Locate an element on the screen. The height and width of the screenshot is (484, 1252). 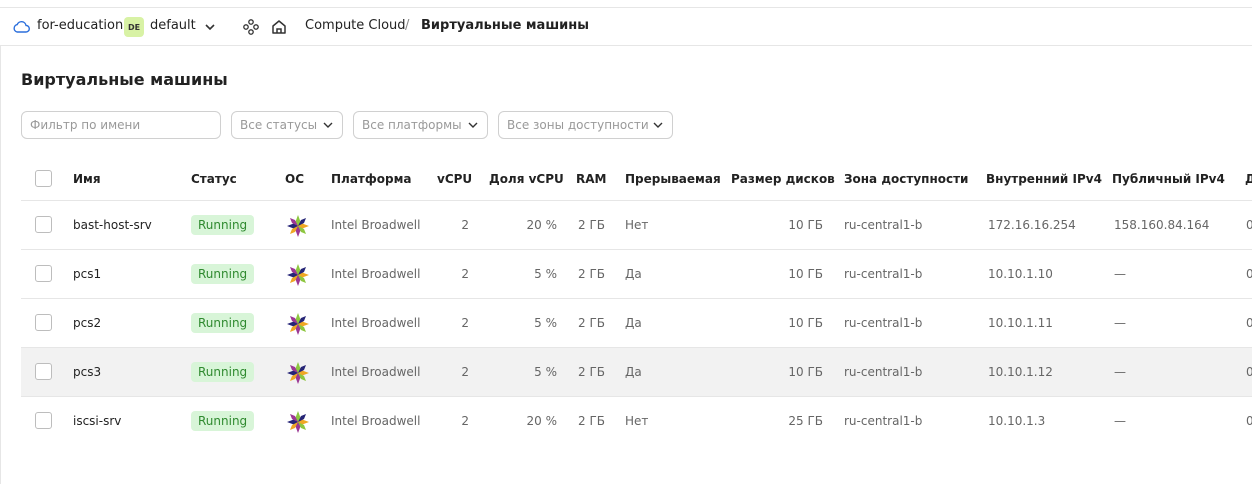
column-header-next: Д is located at coordinates (1248, 179).